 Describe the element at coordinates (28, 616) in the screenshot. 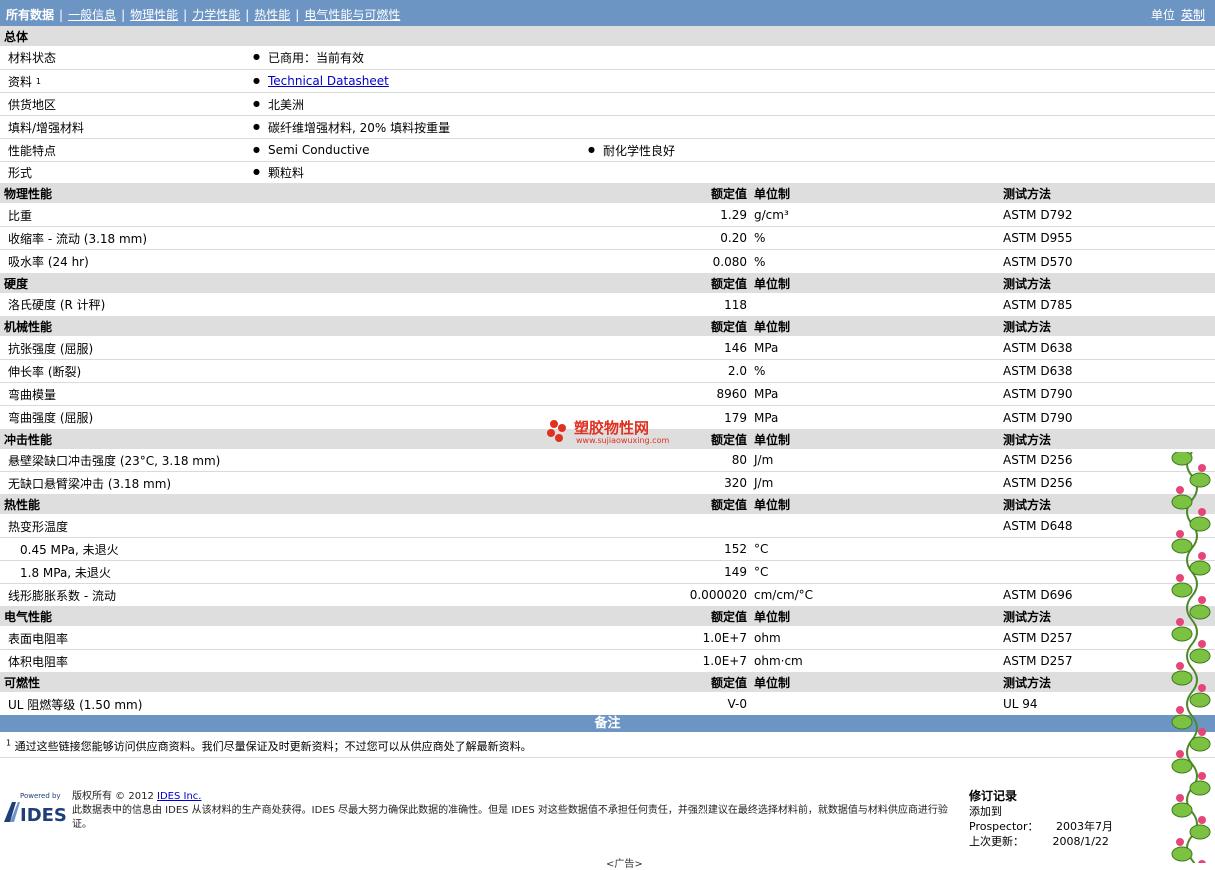

I see `section-title: 电气性能` at that location.